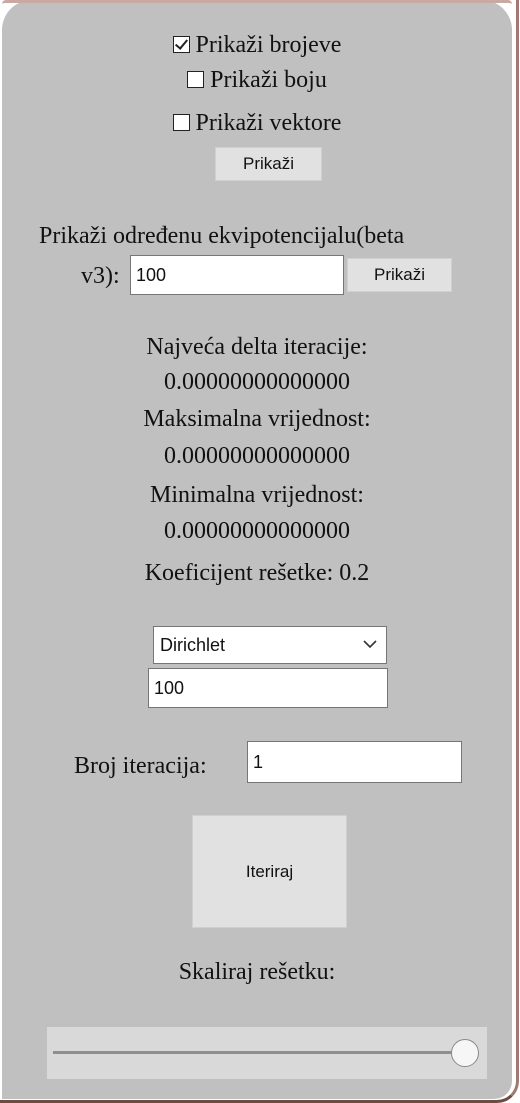  I want to click on scale-slider-thumb, so click(465, 1053).